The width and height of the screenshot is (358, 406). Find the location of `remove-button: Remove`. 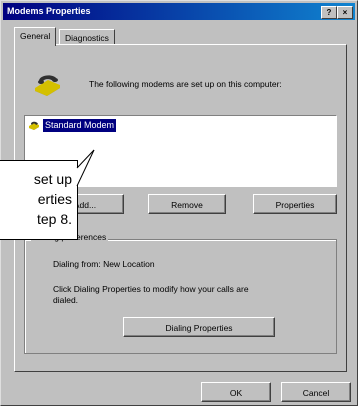

remove-button: Remove is located at coordinates (187, 204).